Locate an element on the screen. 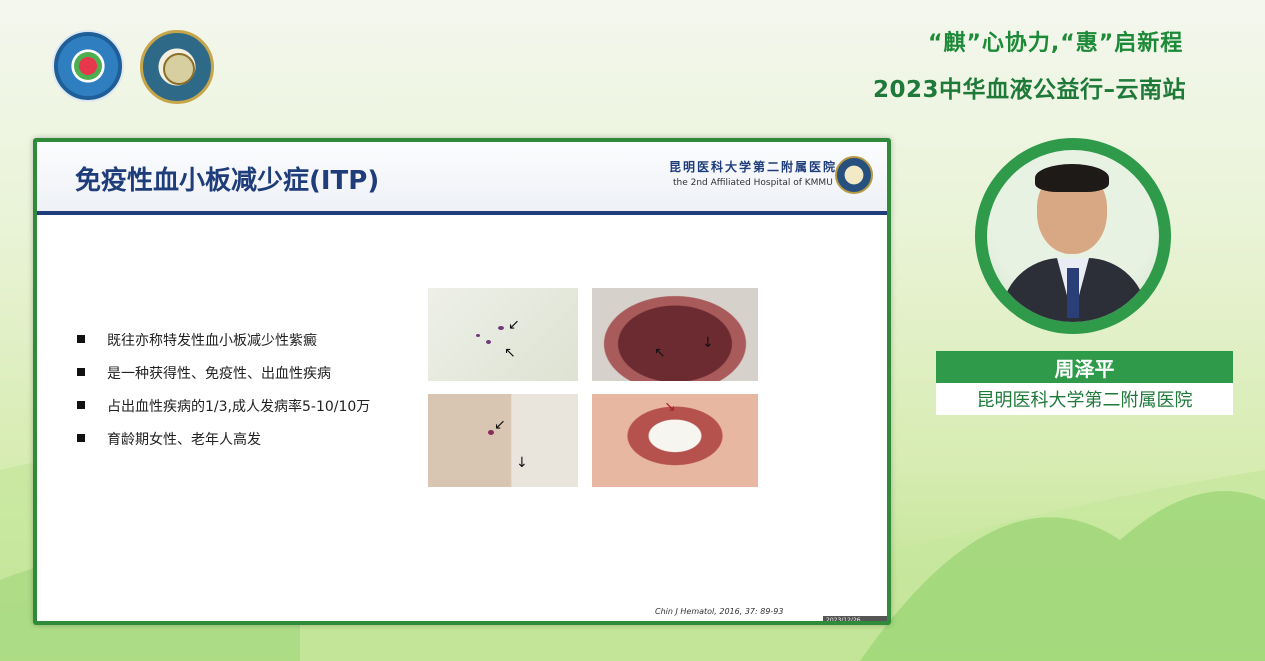 This screenshot has height=661, width=1265. speaker-name: 周泽平 is located at coordinates (1084, 367).